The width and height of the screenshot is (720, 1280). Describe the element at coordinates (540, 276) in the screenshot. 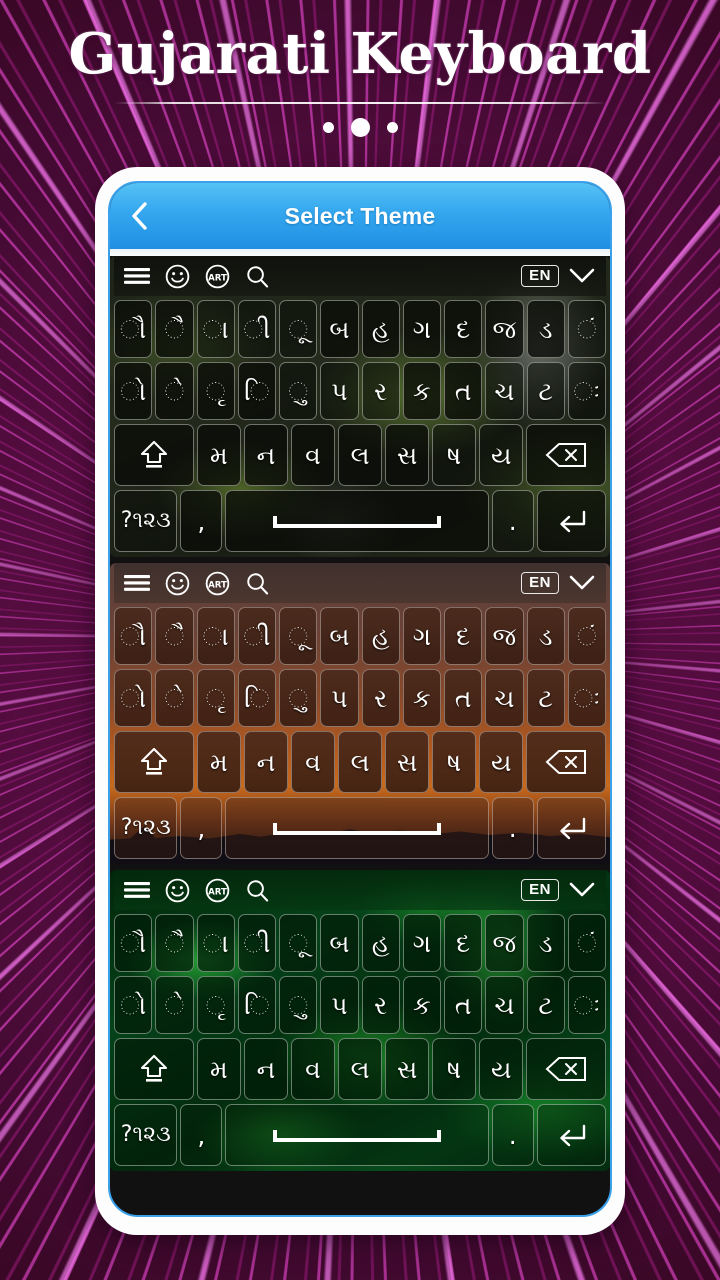

I see `language-badge: EN` at that location.